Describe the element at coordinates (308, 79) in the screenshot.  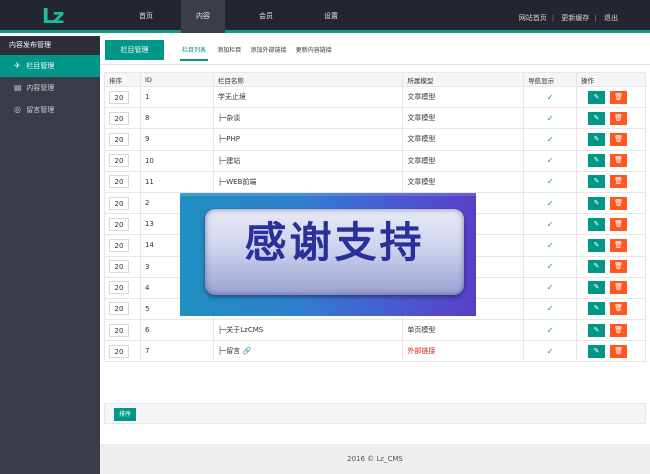
I see `header-name: 栏目名称` at that location.